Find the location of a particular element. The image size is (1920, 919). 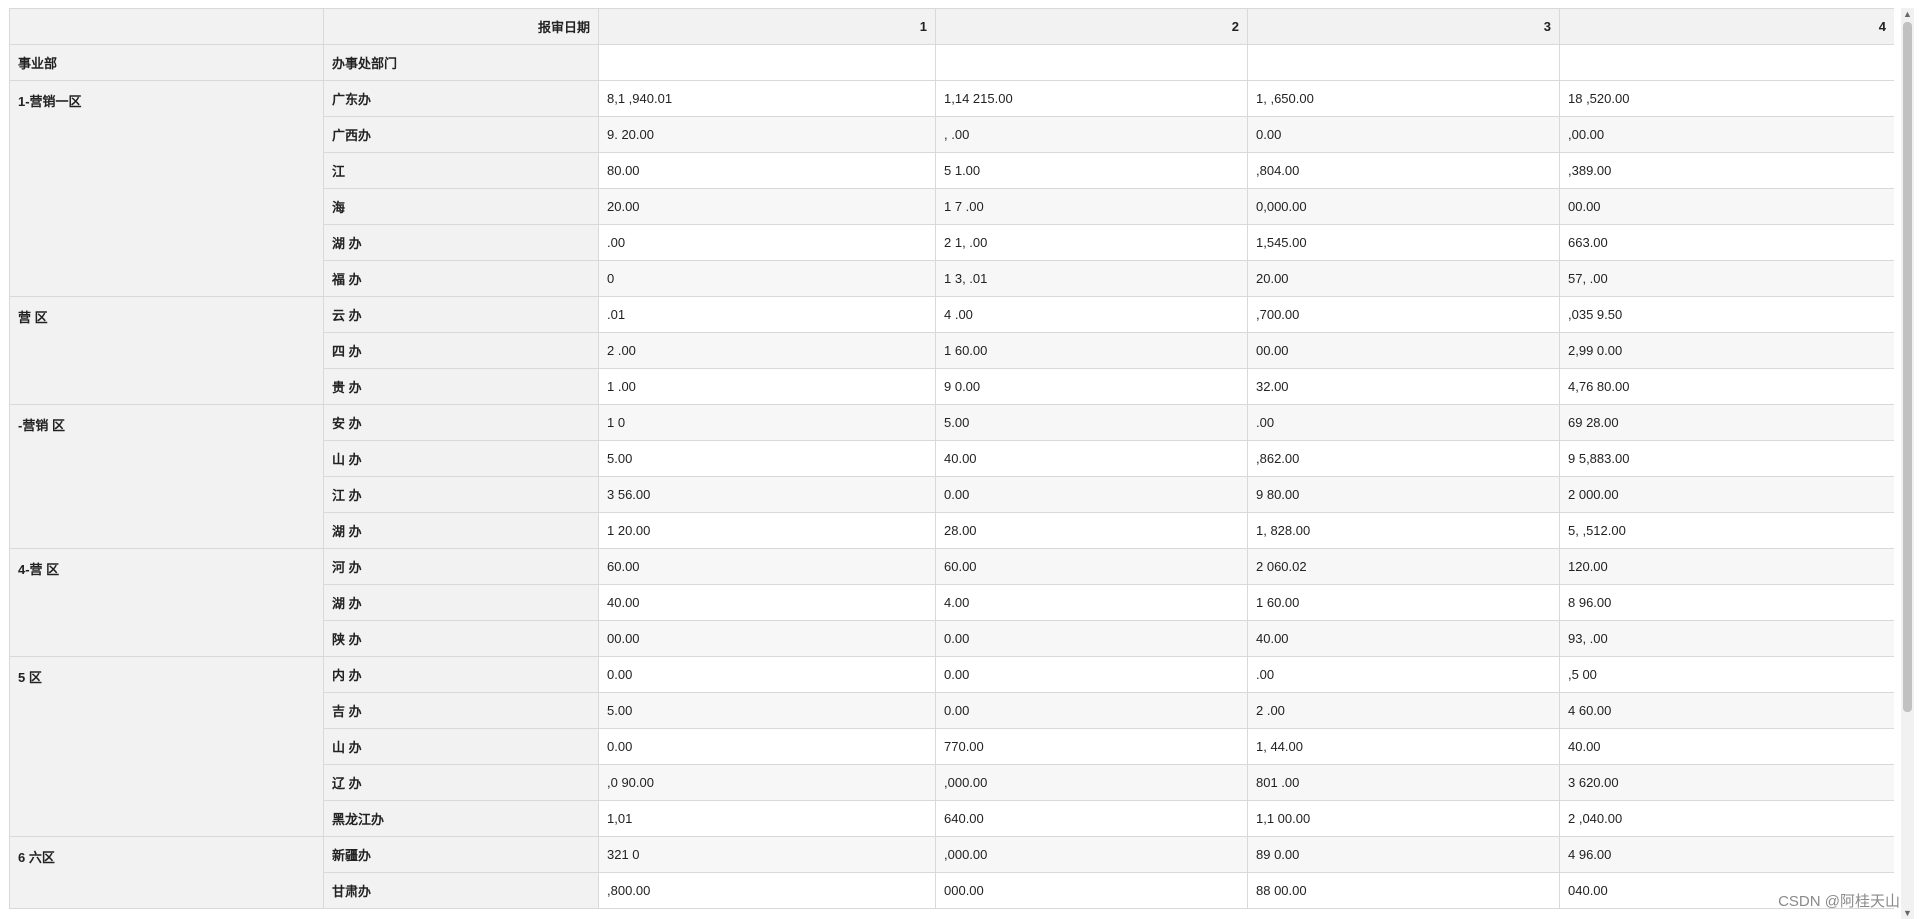

value-cell: 770.00 is located at coordinates (1091, 746).